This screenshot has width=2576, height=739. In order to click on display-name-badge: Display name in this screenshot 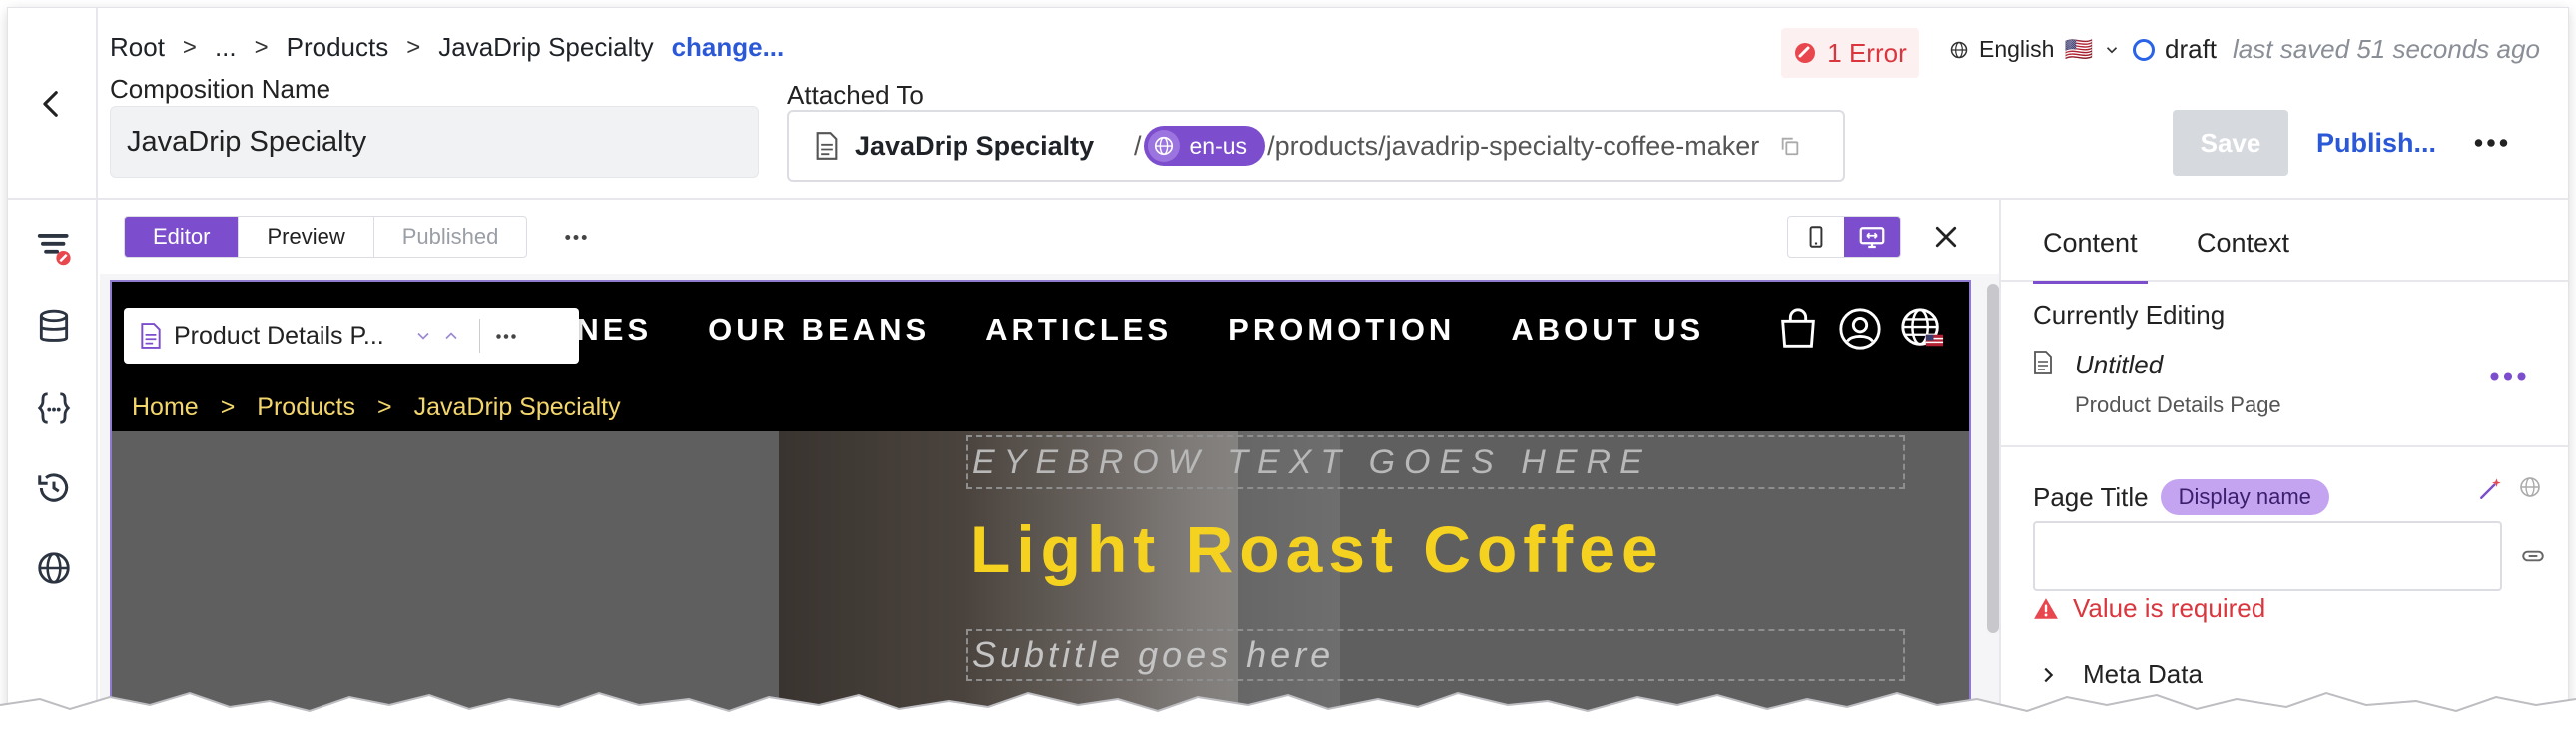, I will do `click(2244, 497)`.